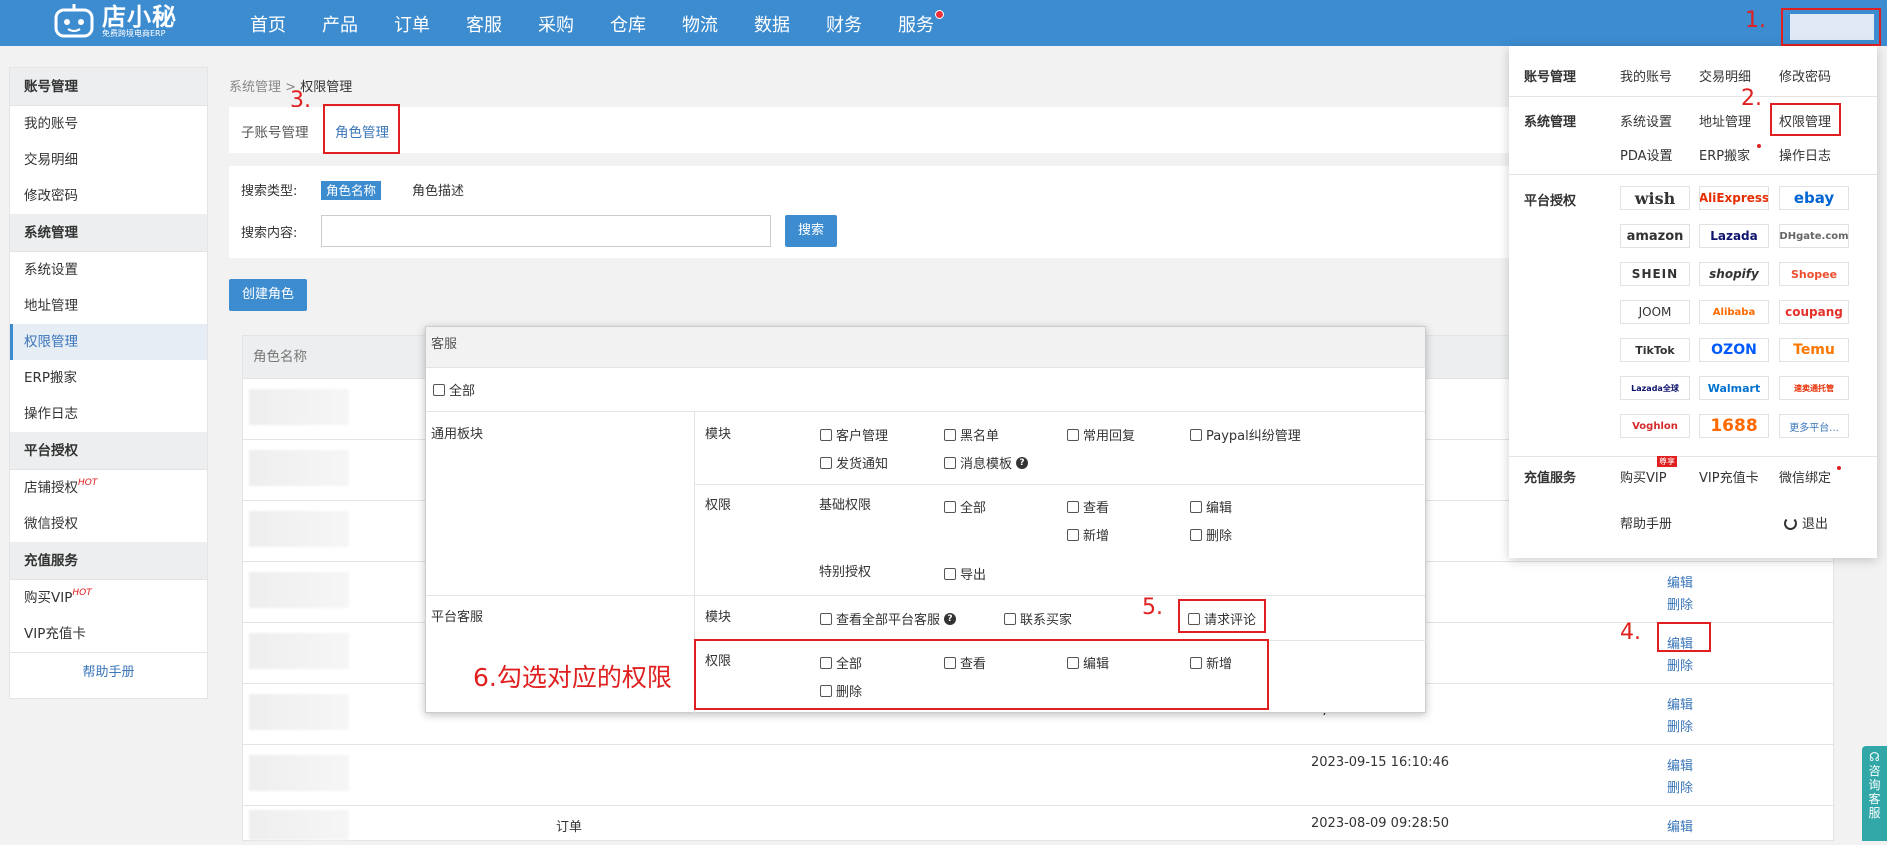 Image resolution: width=1887 pixels, height=845 pixels. What do you see at coordinates (1874, 793) in the screenshot?
I see `customer-service-float: ☊ 咨询客服` at bounding box center [1874, 793].